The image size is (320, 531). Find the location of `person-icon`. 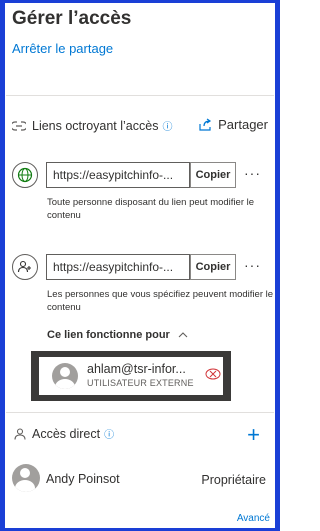

person-icon is located at coordinates (20, 433).